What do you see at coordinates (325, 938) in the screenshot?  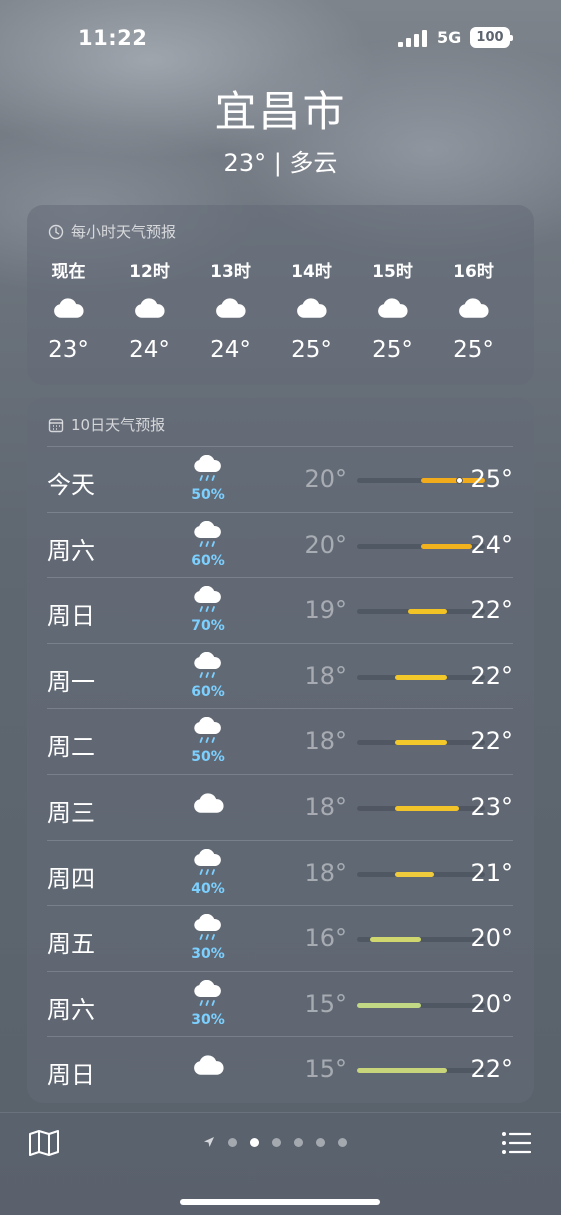 I see `low-temperature: 16°` at bounding box center [325, 938].